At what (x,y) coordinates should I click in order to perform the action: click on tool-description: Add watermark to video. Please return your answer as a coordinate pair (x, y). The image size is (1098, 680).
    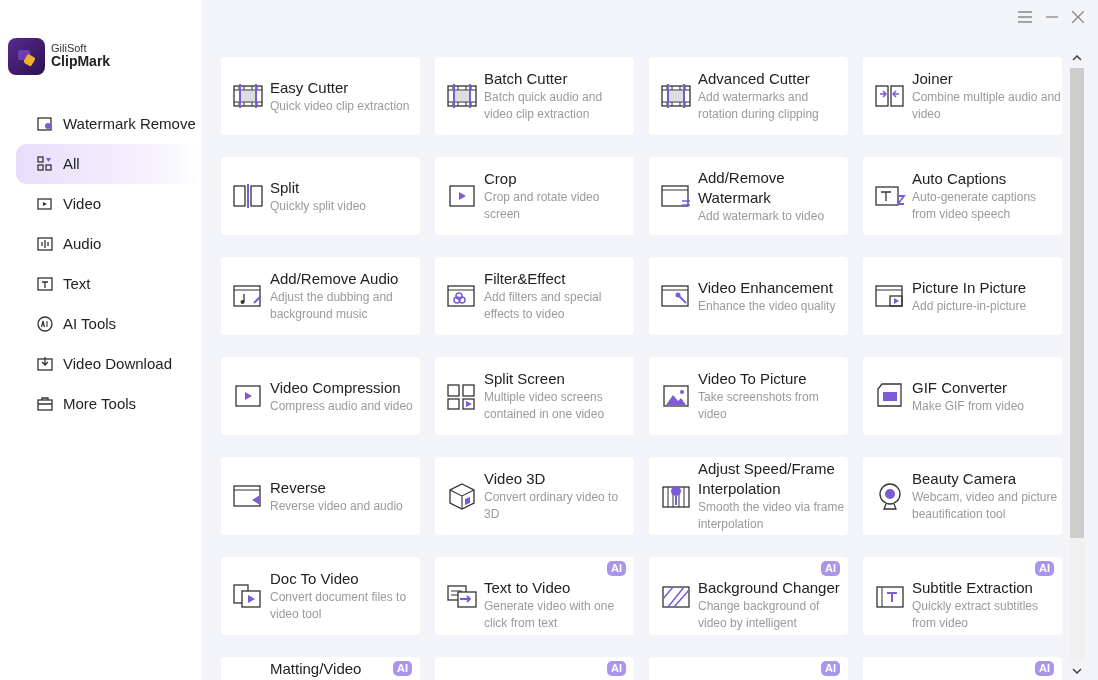
    Looking at the image, I should click on (762, 216).